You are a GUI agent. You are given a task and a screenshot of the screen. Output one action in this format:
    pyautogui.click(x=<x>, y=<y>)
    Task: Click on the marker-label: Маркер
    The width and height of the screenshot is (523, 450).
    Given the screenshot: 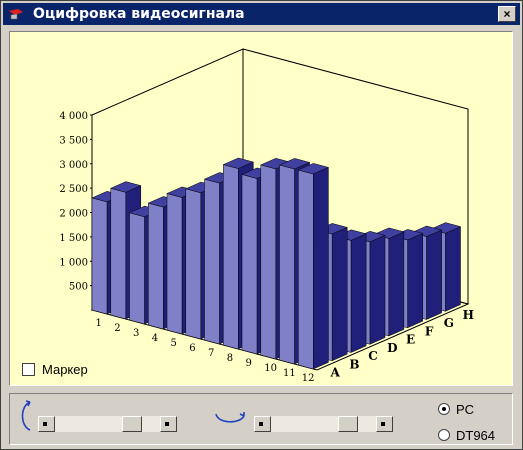 What is the action you would take?
    pyautogui.click(x=65, y=369)
    